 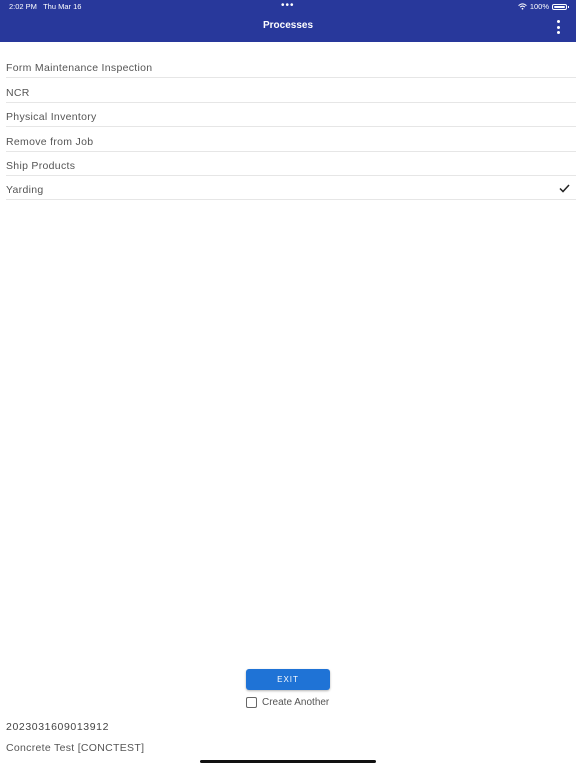 What do you see at coordinates (539, 6) in the screenshot?
I see `battery-percent: 100%` at bounding box center [539, 6].